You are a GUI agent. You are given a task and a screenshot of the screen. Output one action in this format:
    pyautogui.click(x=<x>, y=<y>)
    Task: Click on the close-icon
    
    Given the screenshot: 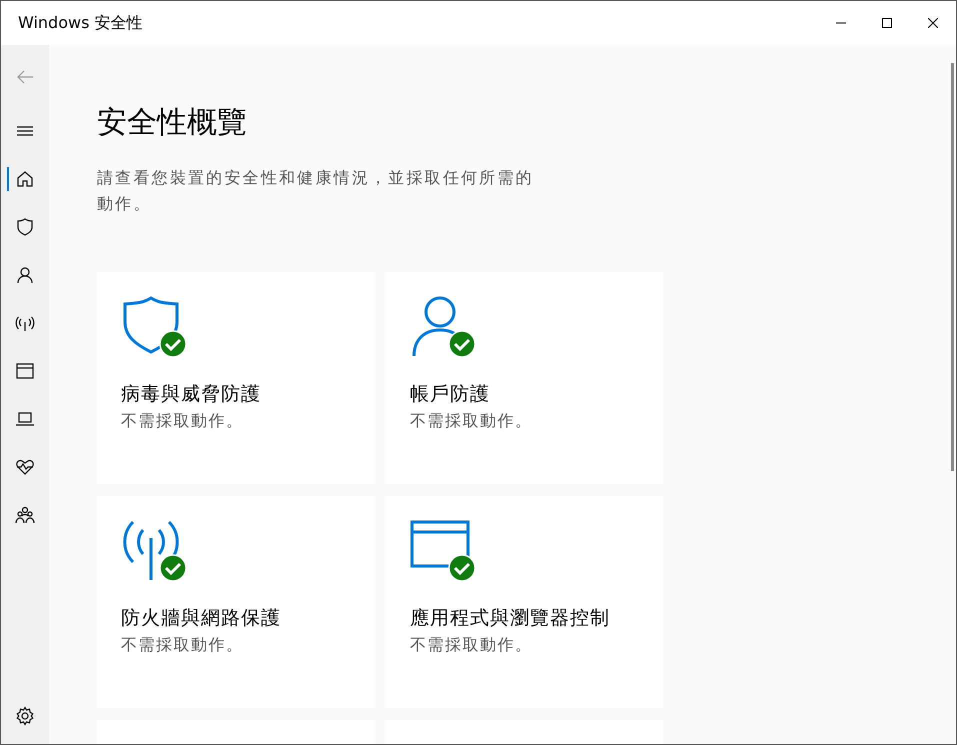 What is the action you would take?
    pyautogui.click(x=933, y=23)
    